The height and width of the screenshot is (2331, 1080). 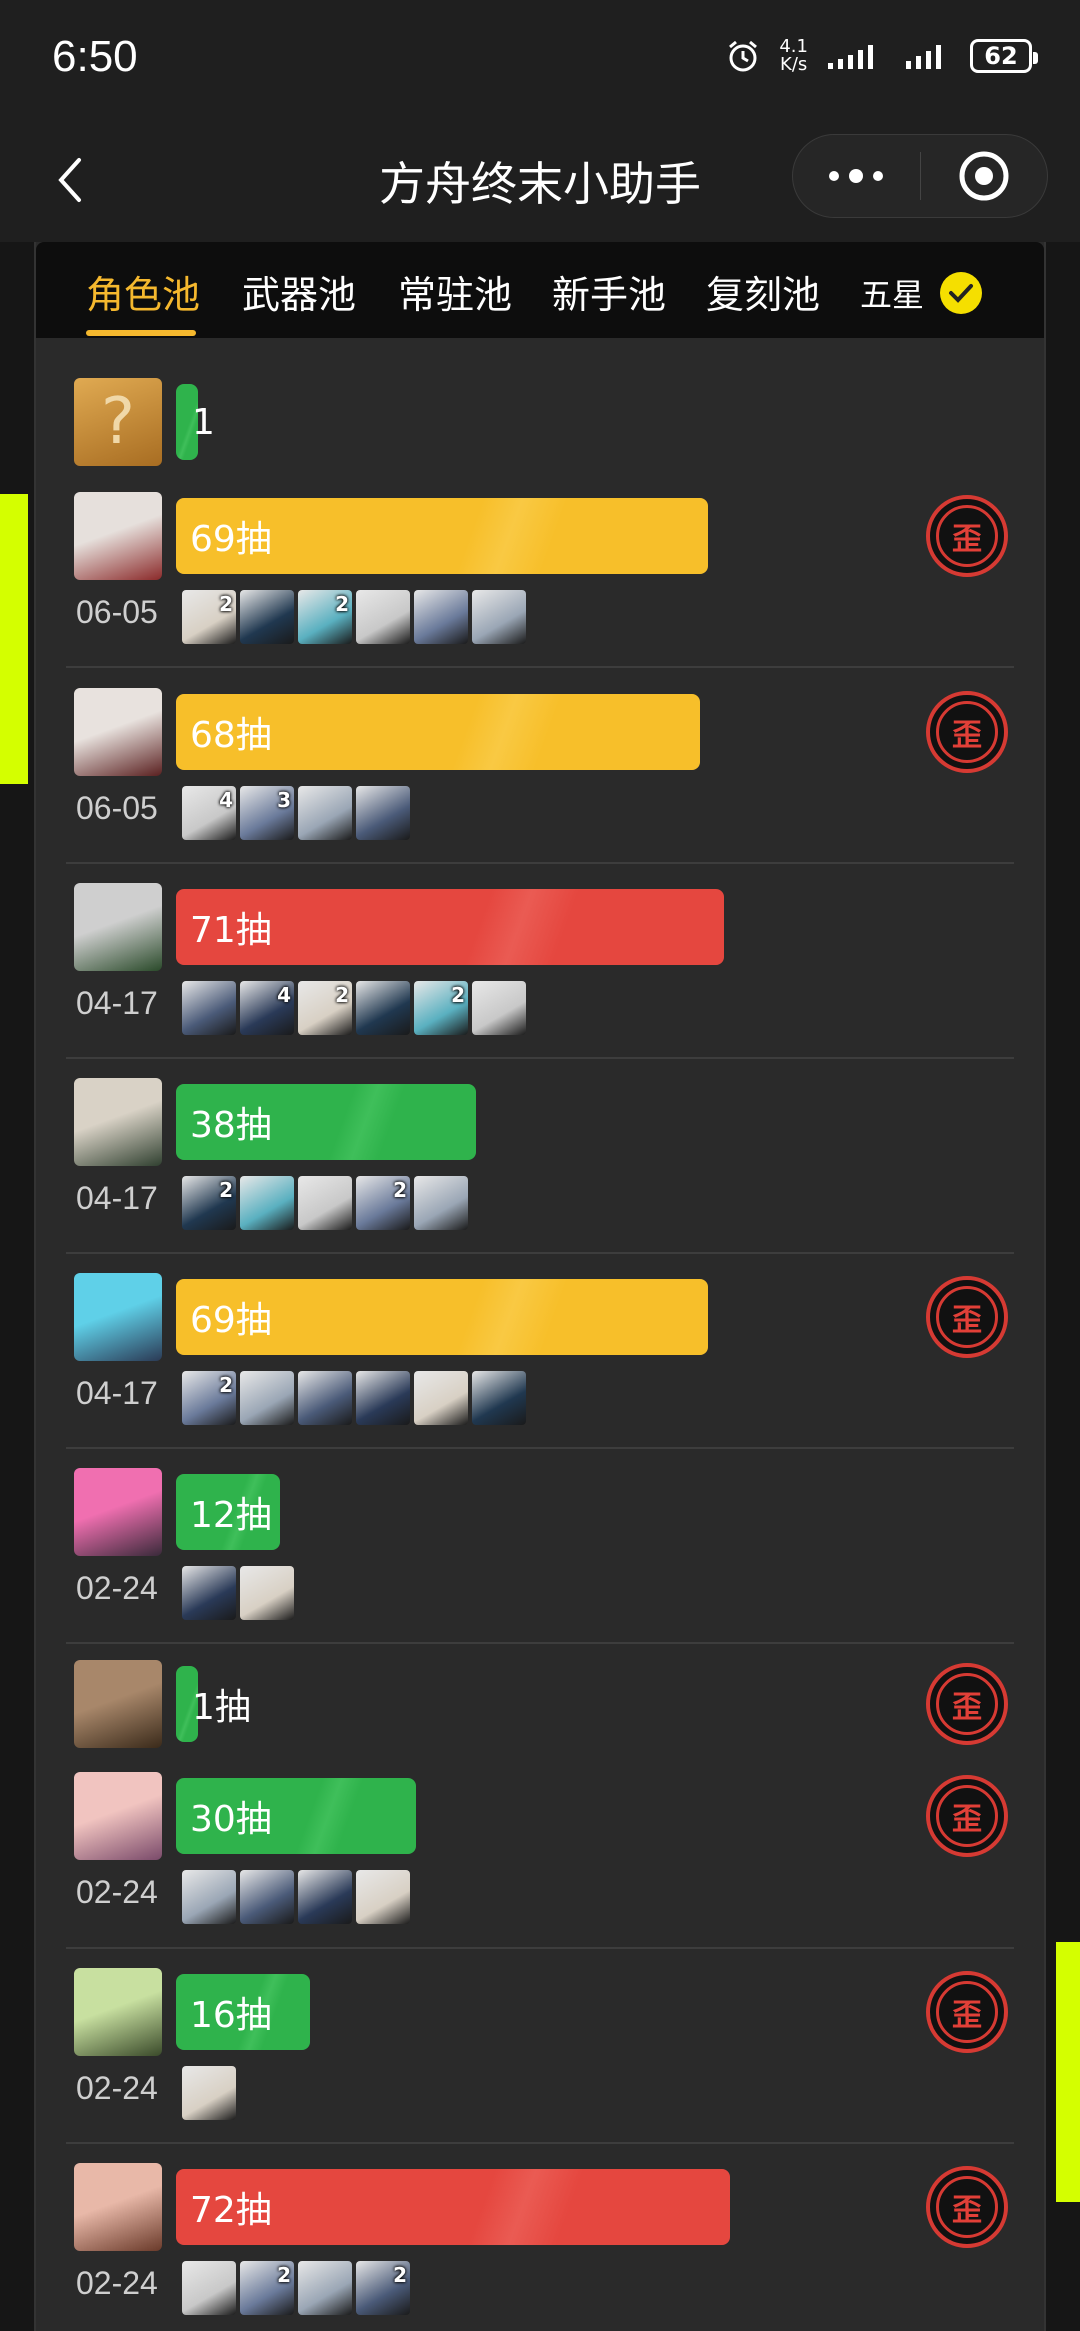 I want to click on tab-beginner-pool: 新手池, so click(x=609, y=291).